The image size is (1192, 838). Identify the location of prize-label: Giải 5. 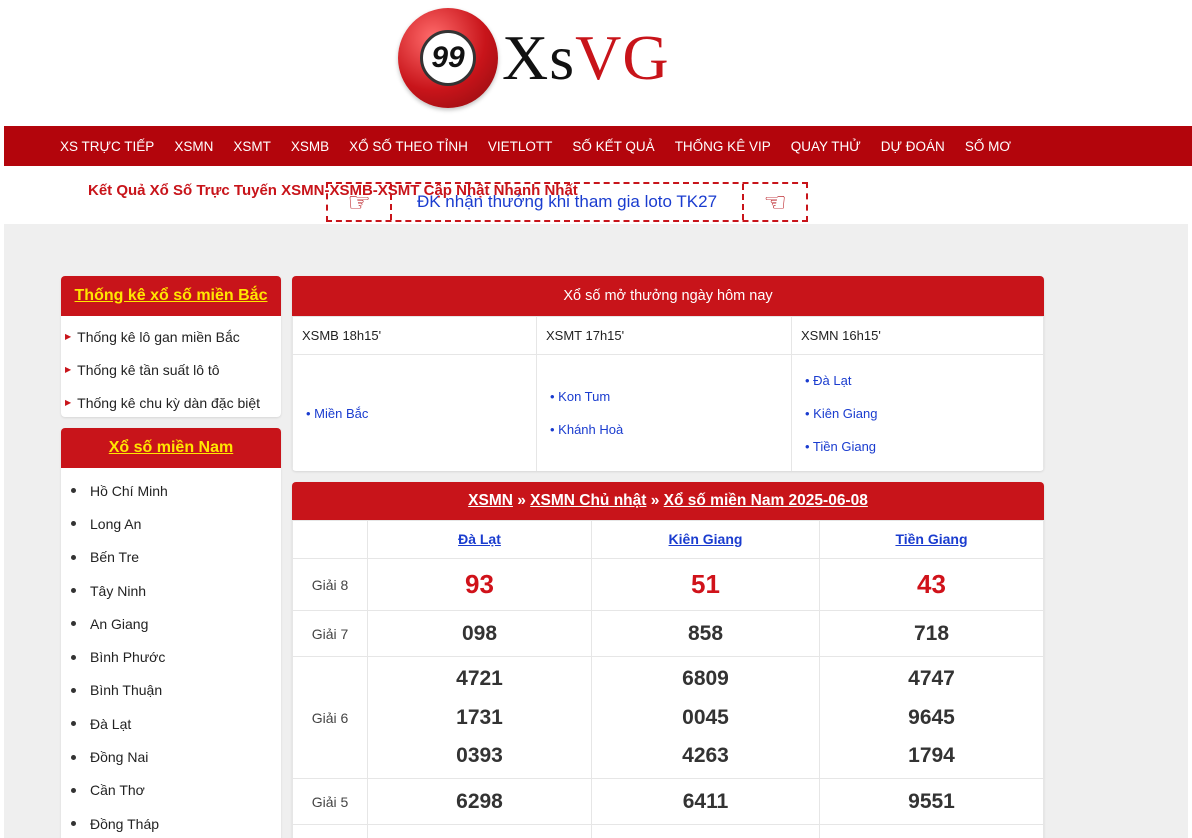
(330, 801).